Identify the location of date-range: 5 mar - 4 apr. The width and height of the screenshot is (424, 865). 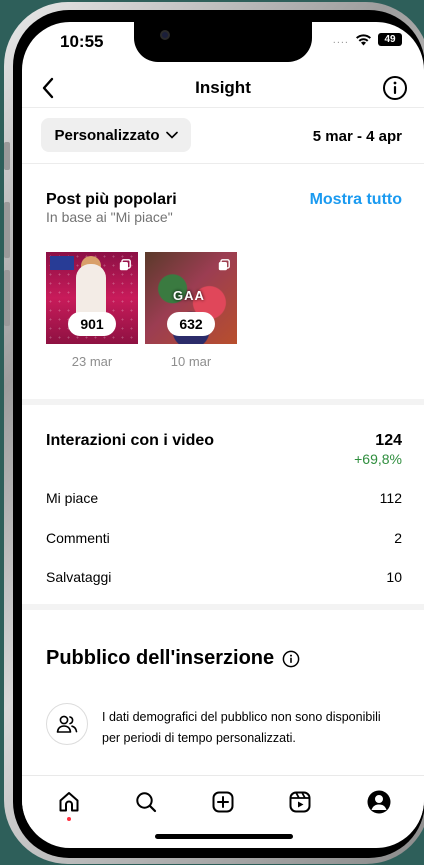
(357, 136).